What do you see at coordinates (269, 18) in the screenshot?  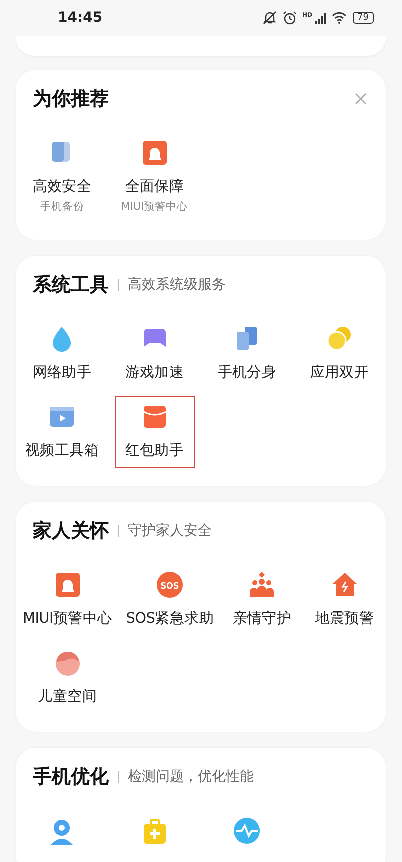 I see `bell-off-icon` at bounding box center [269, 18].